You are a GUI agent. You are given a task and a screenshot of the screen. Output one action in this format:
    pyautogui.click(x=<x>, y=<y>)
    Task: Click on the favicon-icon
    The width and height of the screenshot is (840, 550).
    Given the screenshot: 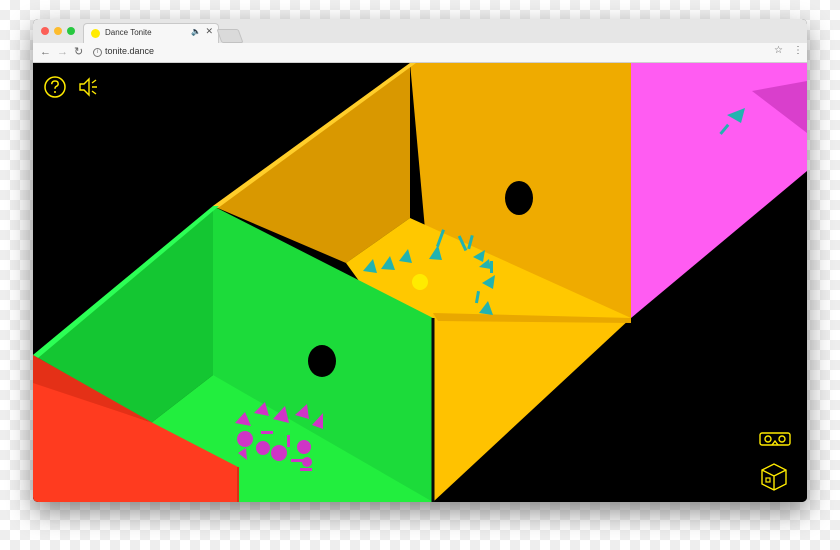 What is the action you would take?
    pyautogui.click(x=95, y=33)
    